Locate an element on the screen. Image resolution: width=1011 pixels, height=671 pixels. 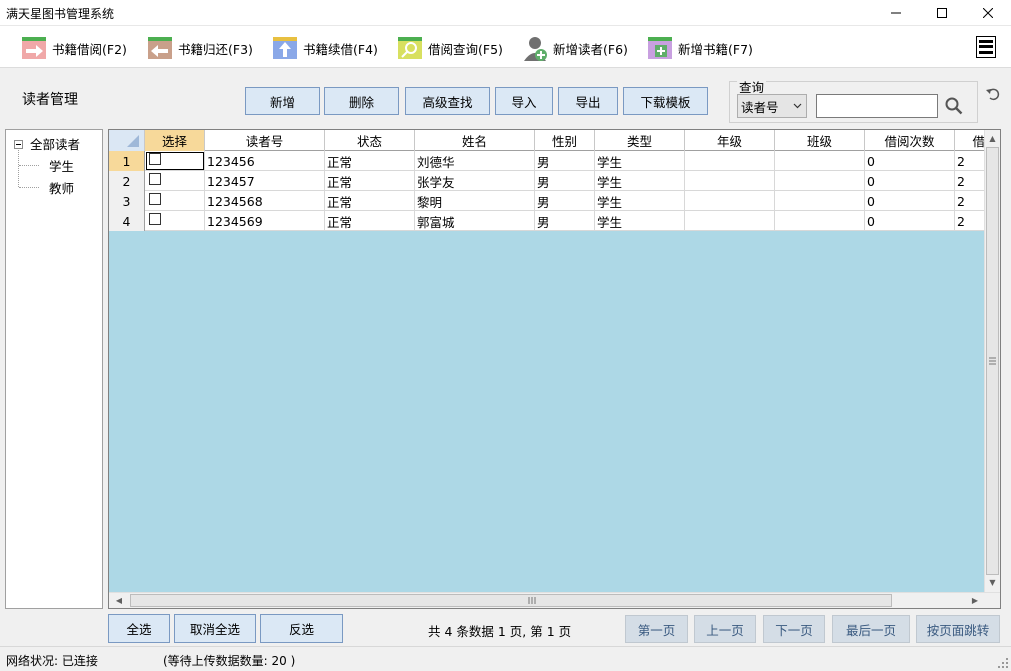
column-header-gender: 性别 is located at coordinates (565, 140).